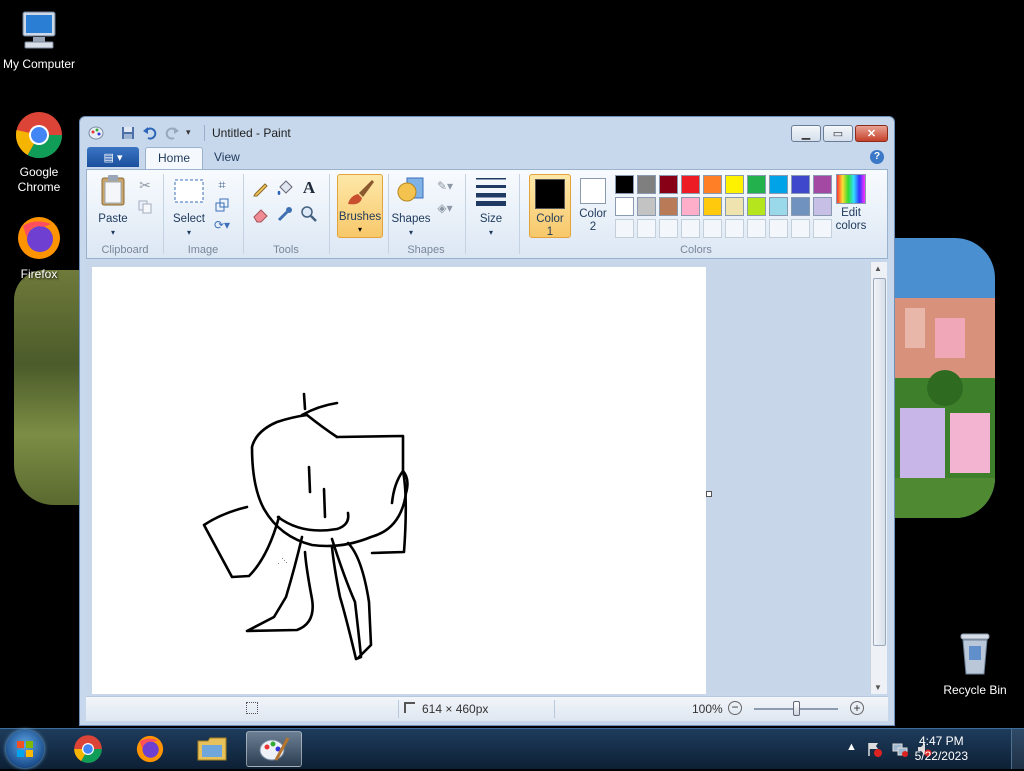  What do you see at coordinates (445, 186) in the screenshot?
I see `outline-icon: ✎▾` at bounding box center [445, 186].